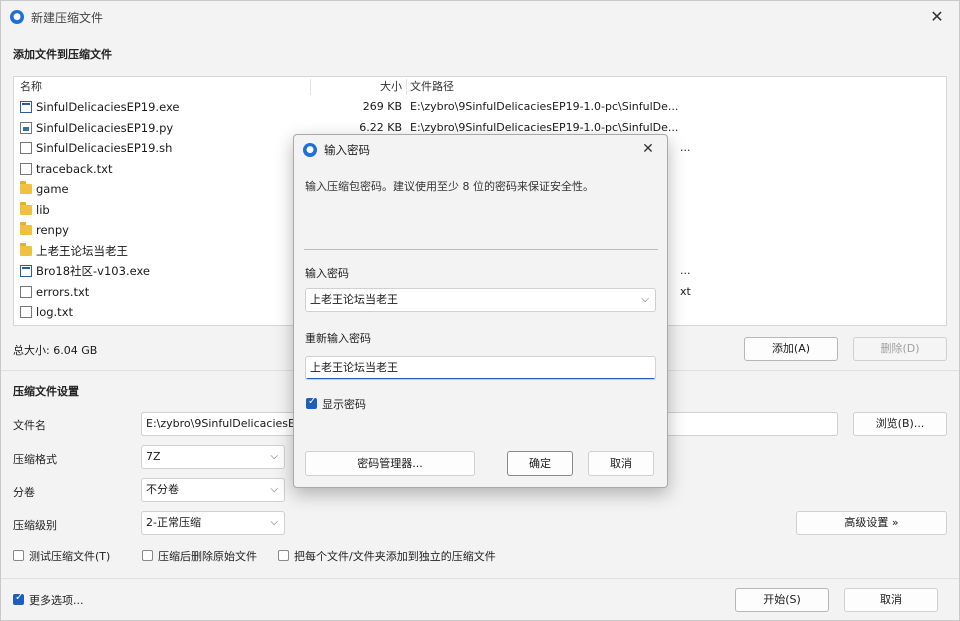  What do you see at coordinates (871, 523) in the screenshot?
I see `advanced-settings-button: 高级设置 »` at bounding box center [871, 523].